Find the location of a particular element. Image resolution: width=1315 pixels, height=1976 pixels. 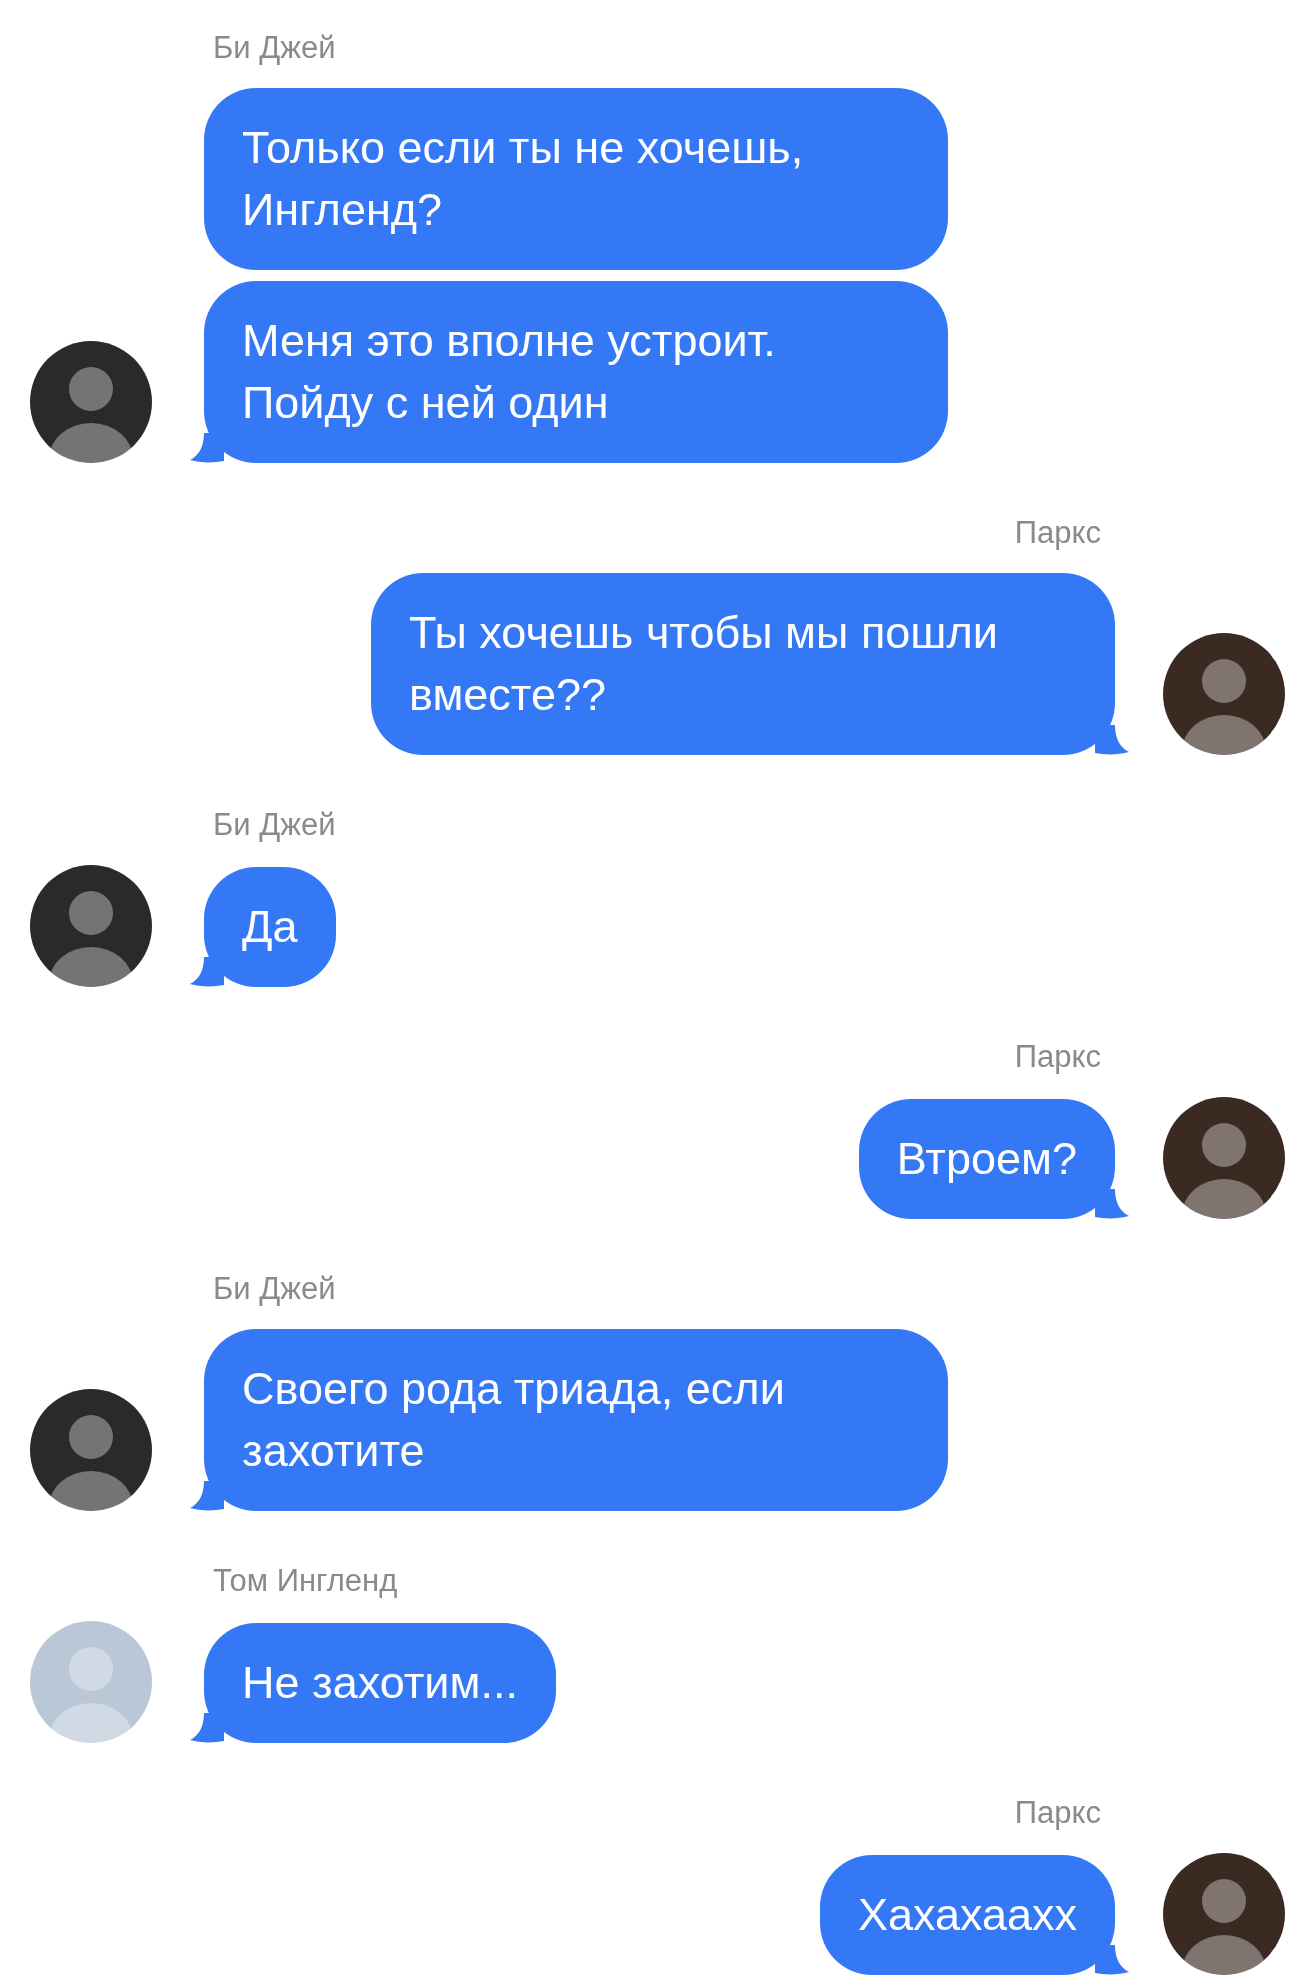

message-bubble: Втроем? is located at coordinates (986, 1159).